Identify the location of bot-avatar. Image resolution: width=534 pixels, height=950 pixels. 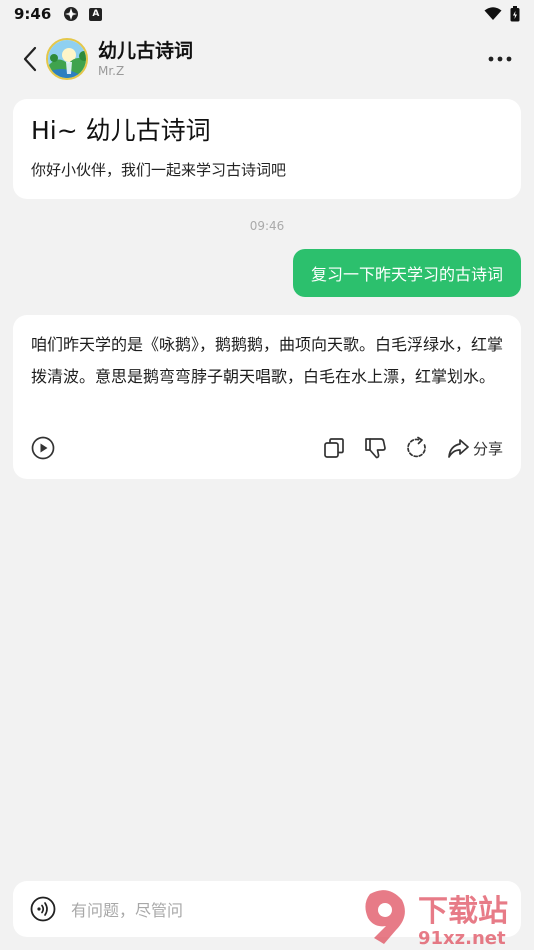
(67, 59).